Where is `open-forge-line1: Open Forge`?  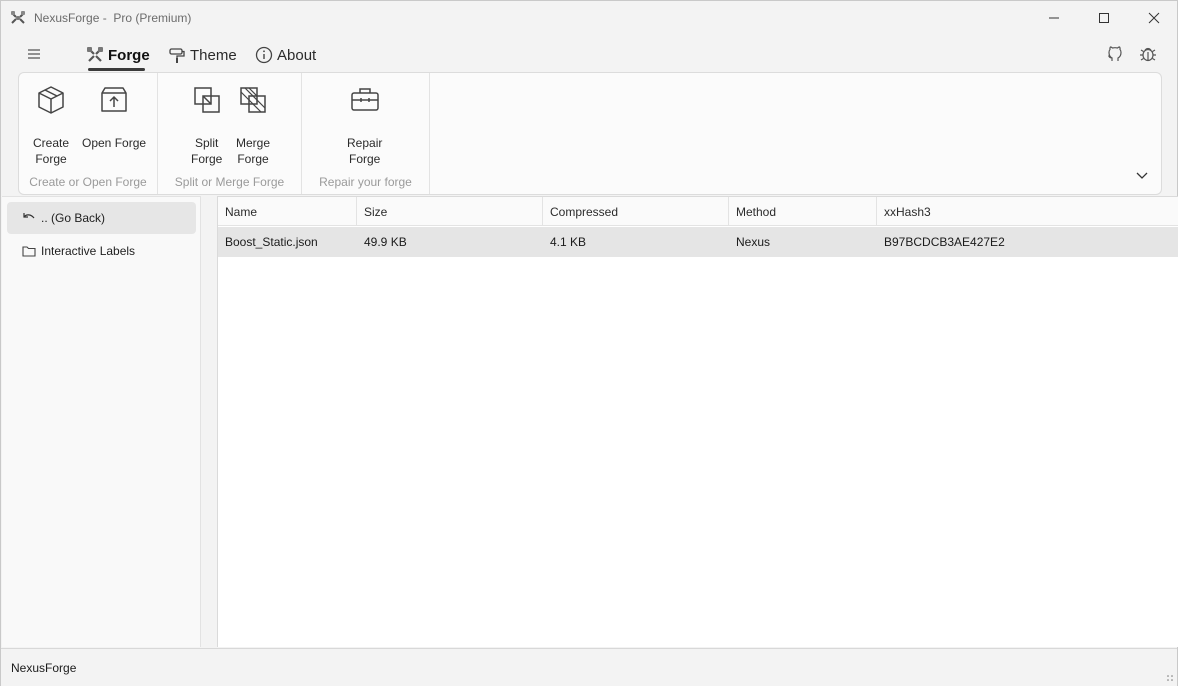 open-forge-line1: Open Forge is located at coordinates (114, 143).